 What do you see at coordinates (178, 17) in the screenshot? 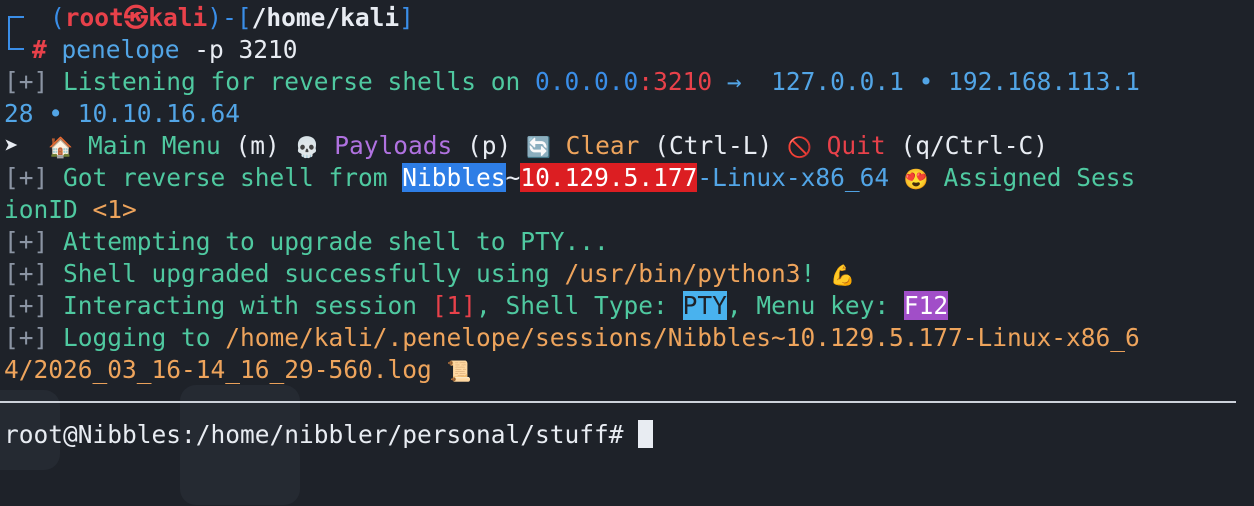
I see `prompt-host: kali` at bounding box center [178, 17].